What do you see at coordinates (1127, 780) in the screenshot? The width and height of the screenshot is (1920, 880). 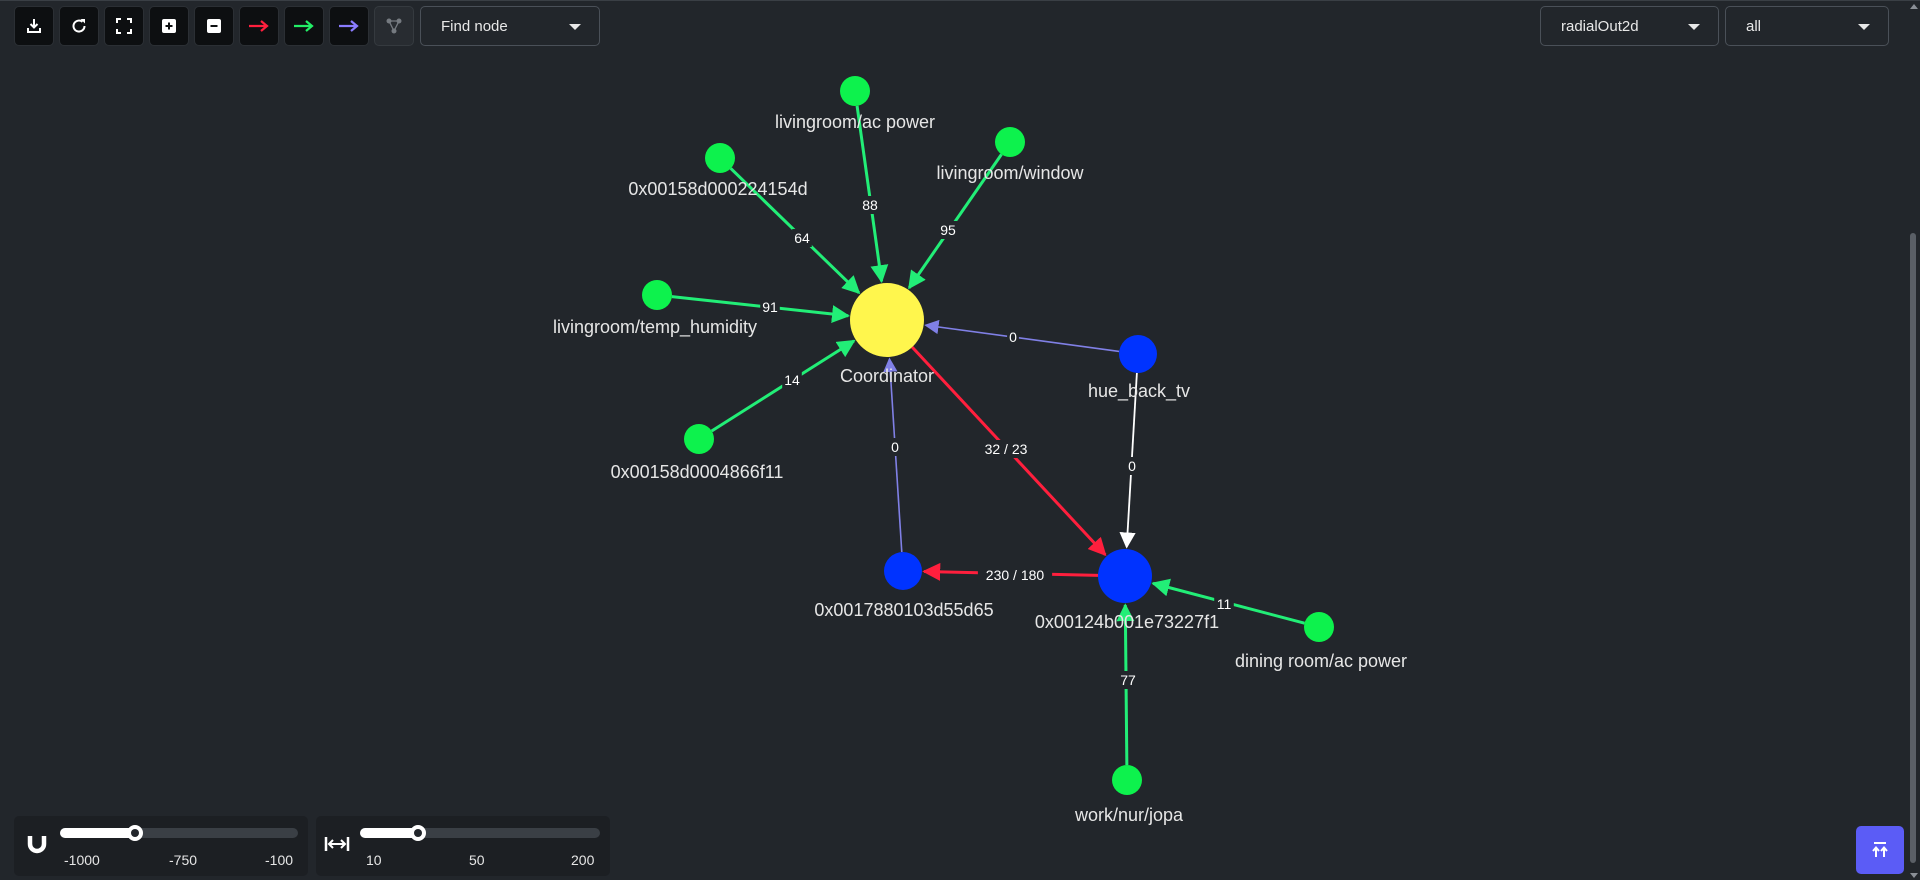 I see `node-jopa` at bounding box center [1127, 780].